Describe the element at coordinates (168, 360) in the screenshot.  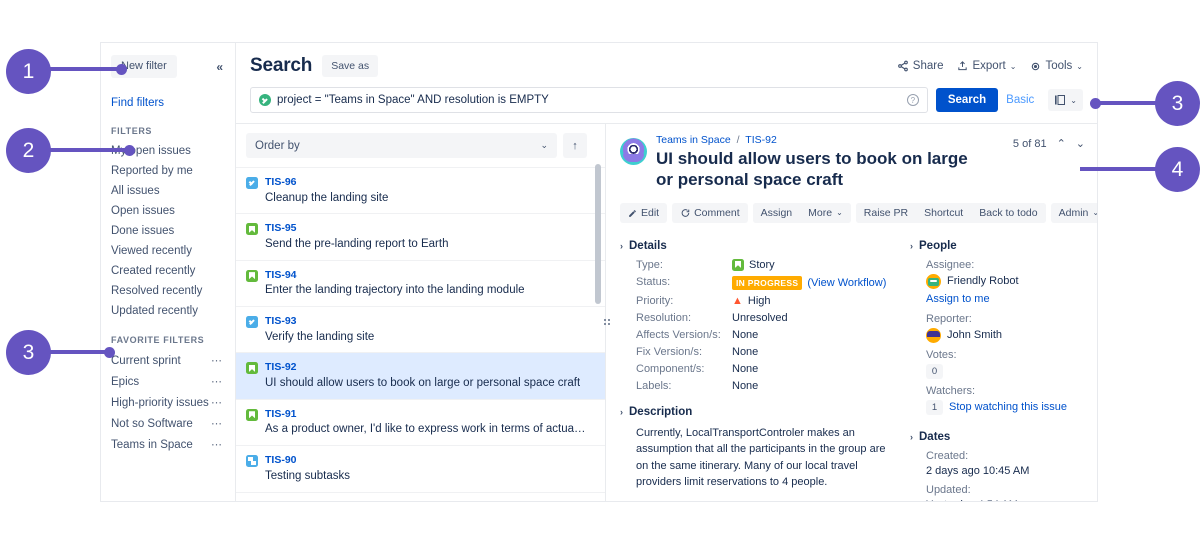
I see `sidebar-item-current-sprint: Current sprint ⋯` at that location.